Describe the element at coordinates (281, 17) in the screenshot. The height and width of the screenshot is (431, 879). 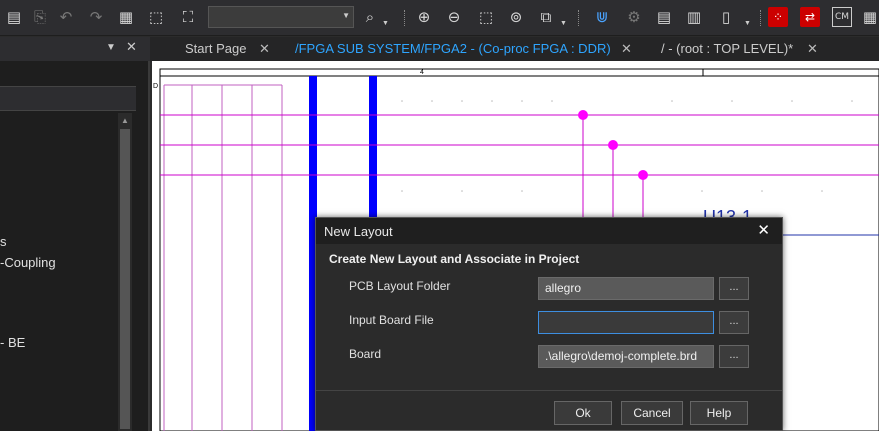
I see `toolbar-combo: ▼` at that location.